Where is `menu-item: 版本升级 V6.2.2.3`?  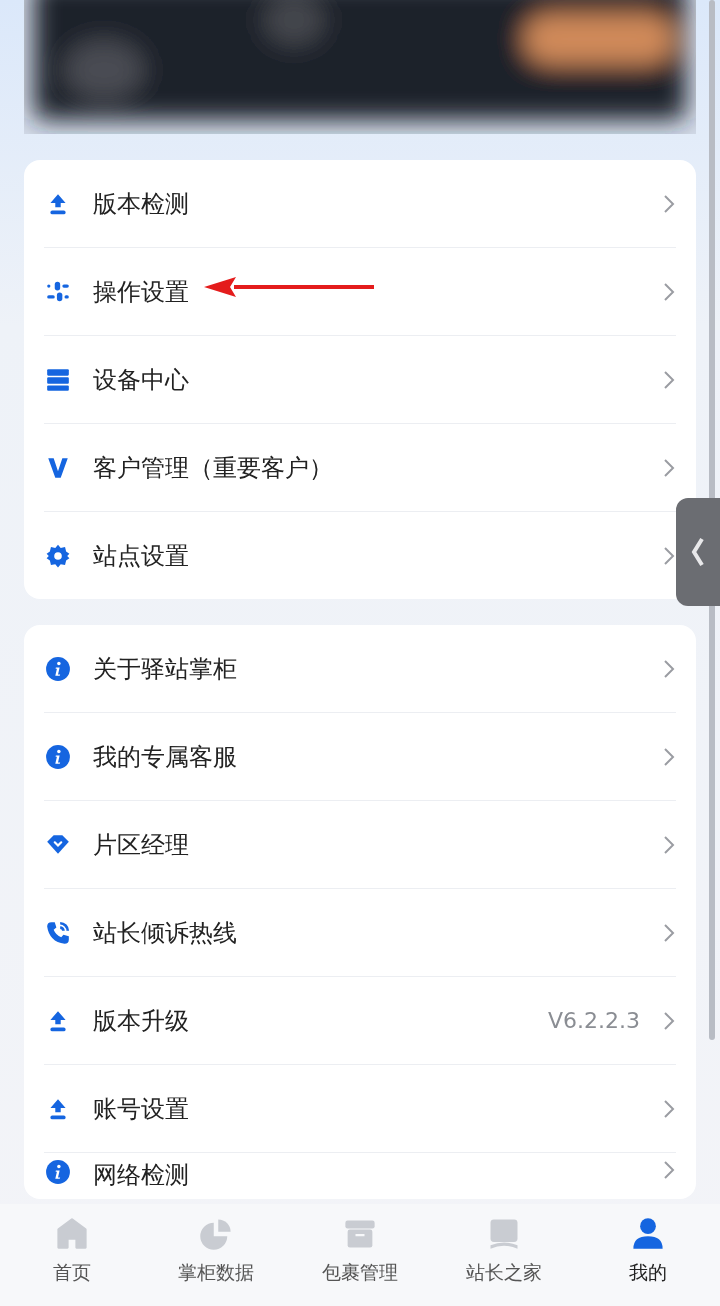
menu-item: 版本升级 V6.2.2.3 is located at coordinates (360, 1021).